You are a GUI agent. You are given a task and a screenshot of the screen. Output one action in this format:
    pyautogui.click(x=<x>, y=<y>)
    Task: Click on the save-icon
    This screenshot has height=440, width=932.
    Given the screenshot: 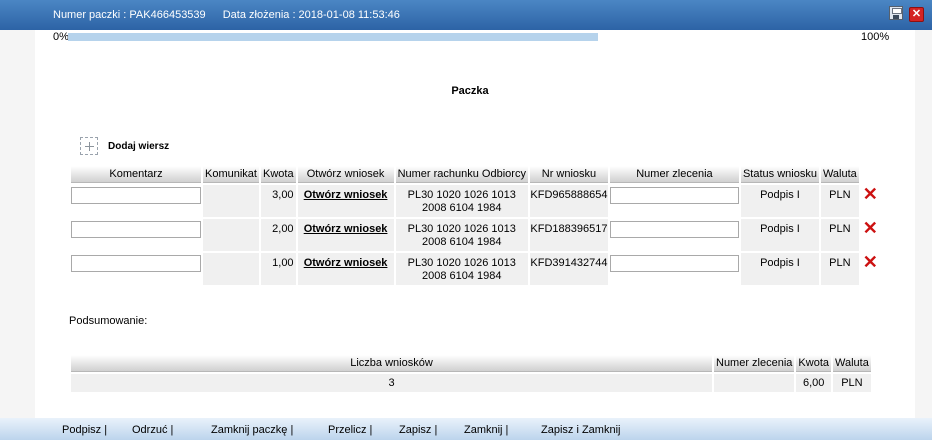 What is the action you would take?
    pyautogui.click(x=896, y=13)
    